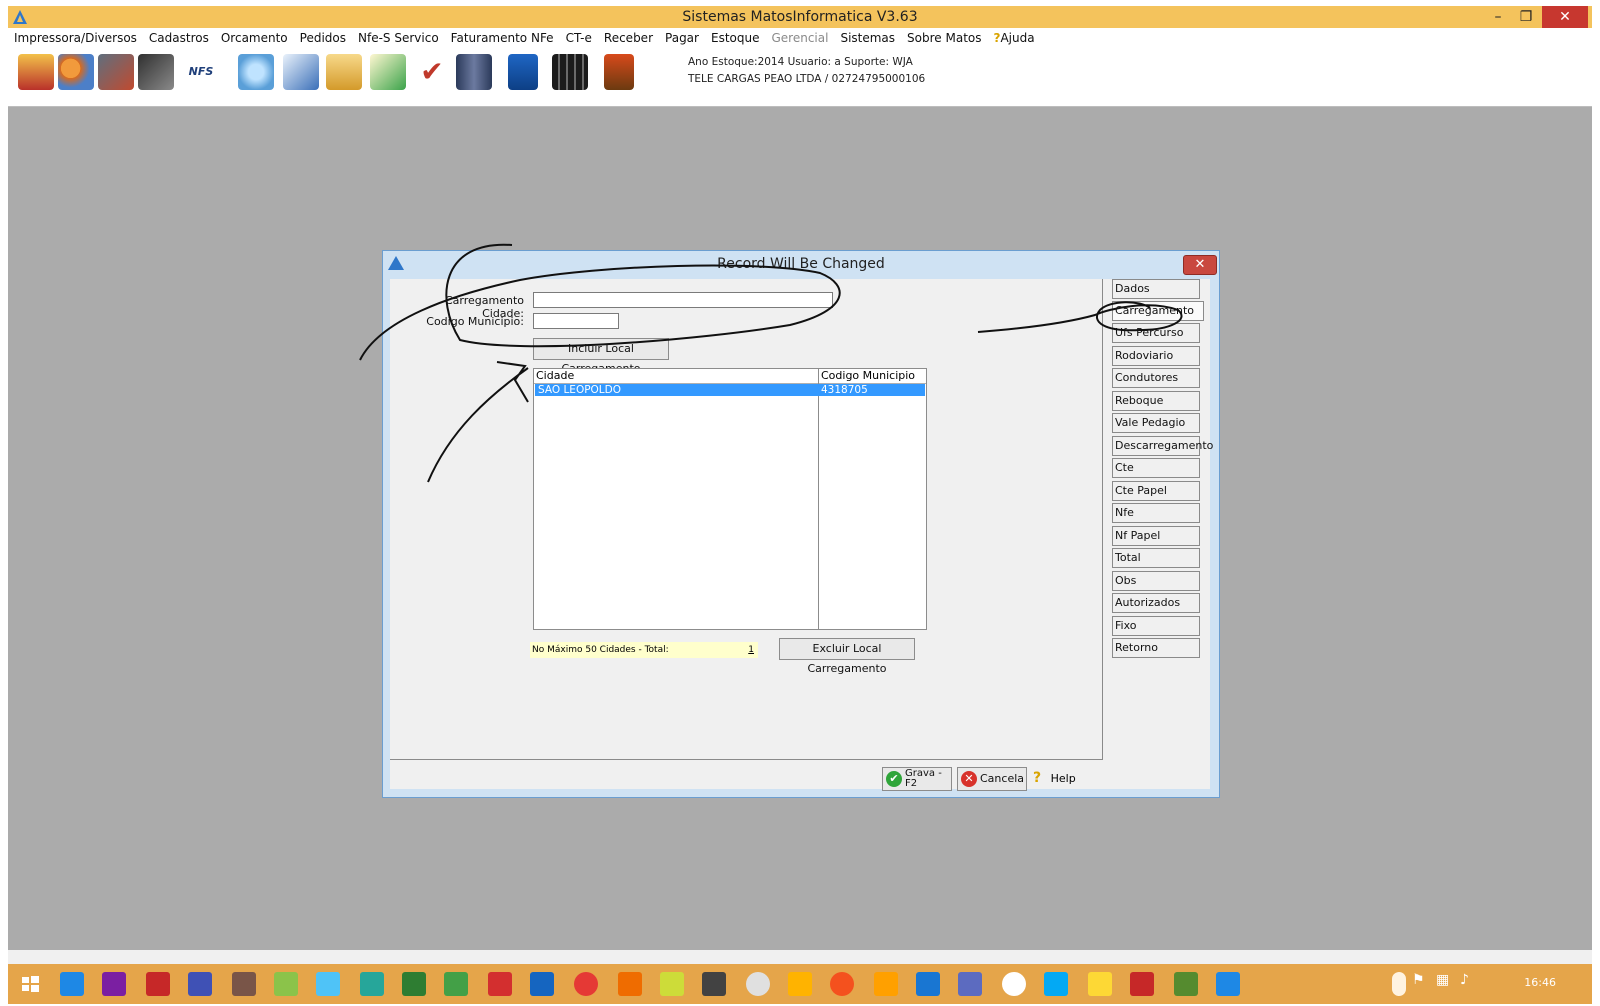 This screenshot has height=1006, width=1600. I want to click on menu-estoque: Estoque, so click(735, 38).